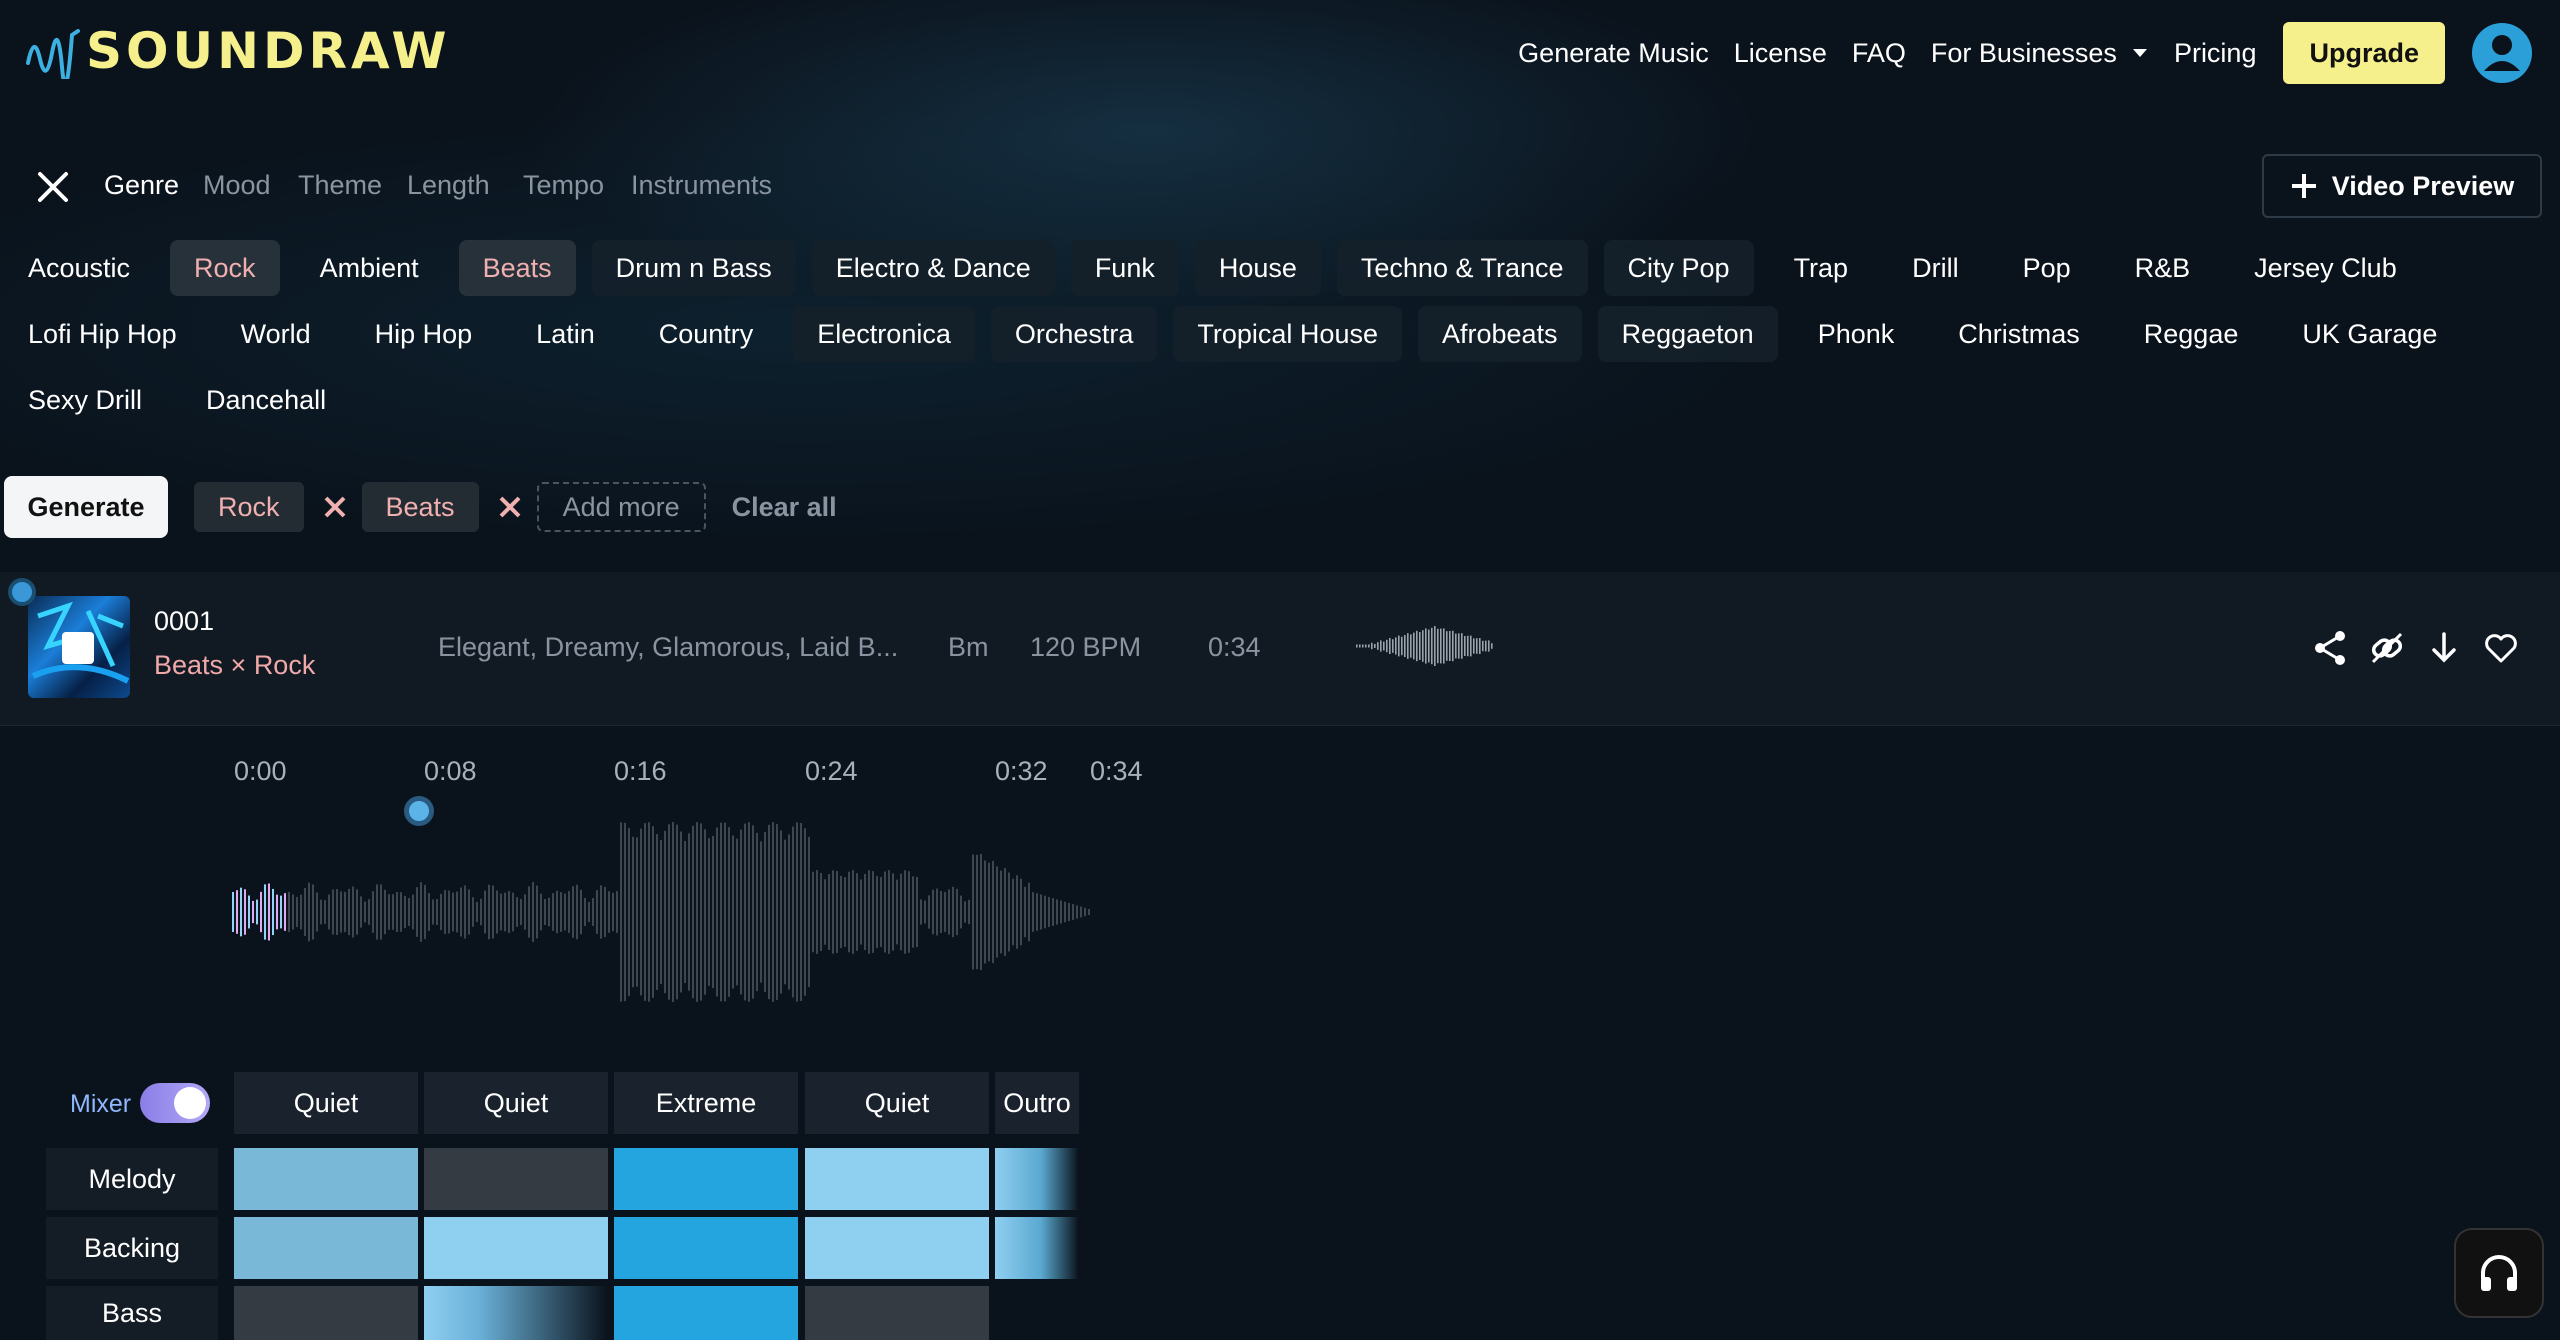 This screenshot has width=2560, height=1340. What do you see at coordinates (225, 268) in the screenshot?
I see `genre-chip: Rock` at bounding box center [225, 268].